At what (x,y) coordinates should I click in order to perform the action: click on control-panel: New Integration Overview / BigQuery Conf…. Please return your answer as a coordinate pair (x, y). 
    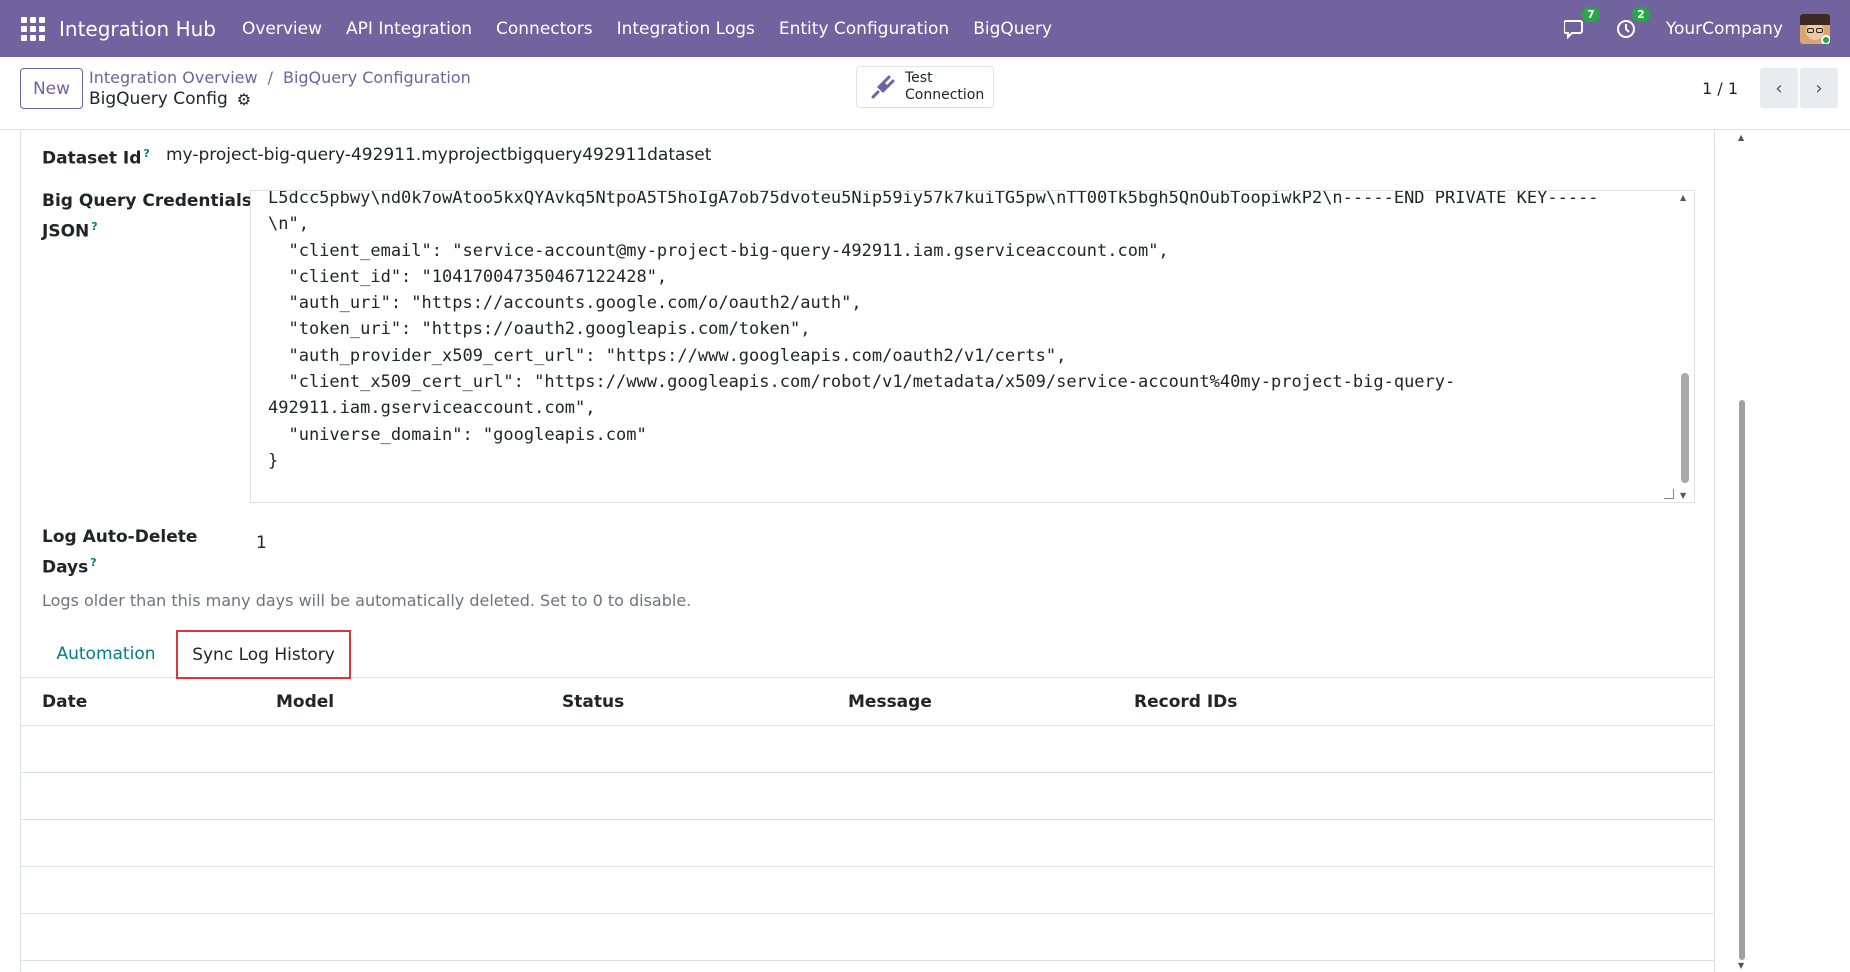
    Looking at the image, I should click on (925, 93).